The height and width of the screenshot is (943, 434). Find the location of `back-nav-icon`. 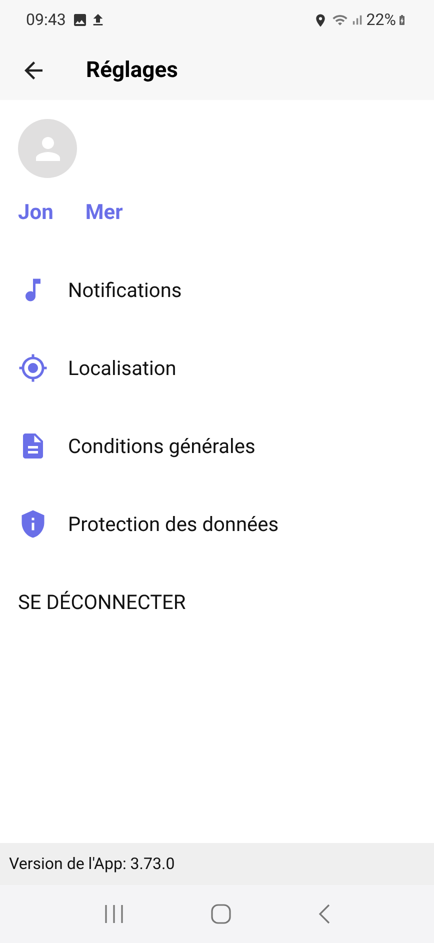

back-nav-icon is located at coordinates (324, 914).